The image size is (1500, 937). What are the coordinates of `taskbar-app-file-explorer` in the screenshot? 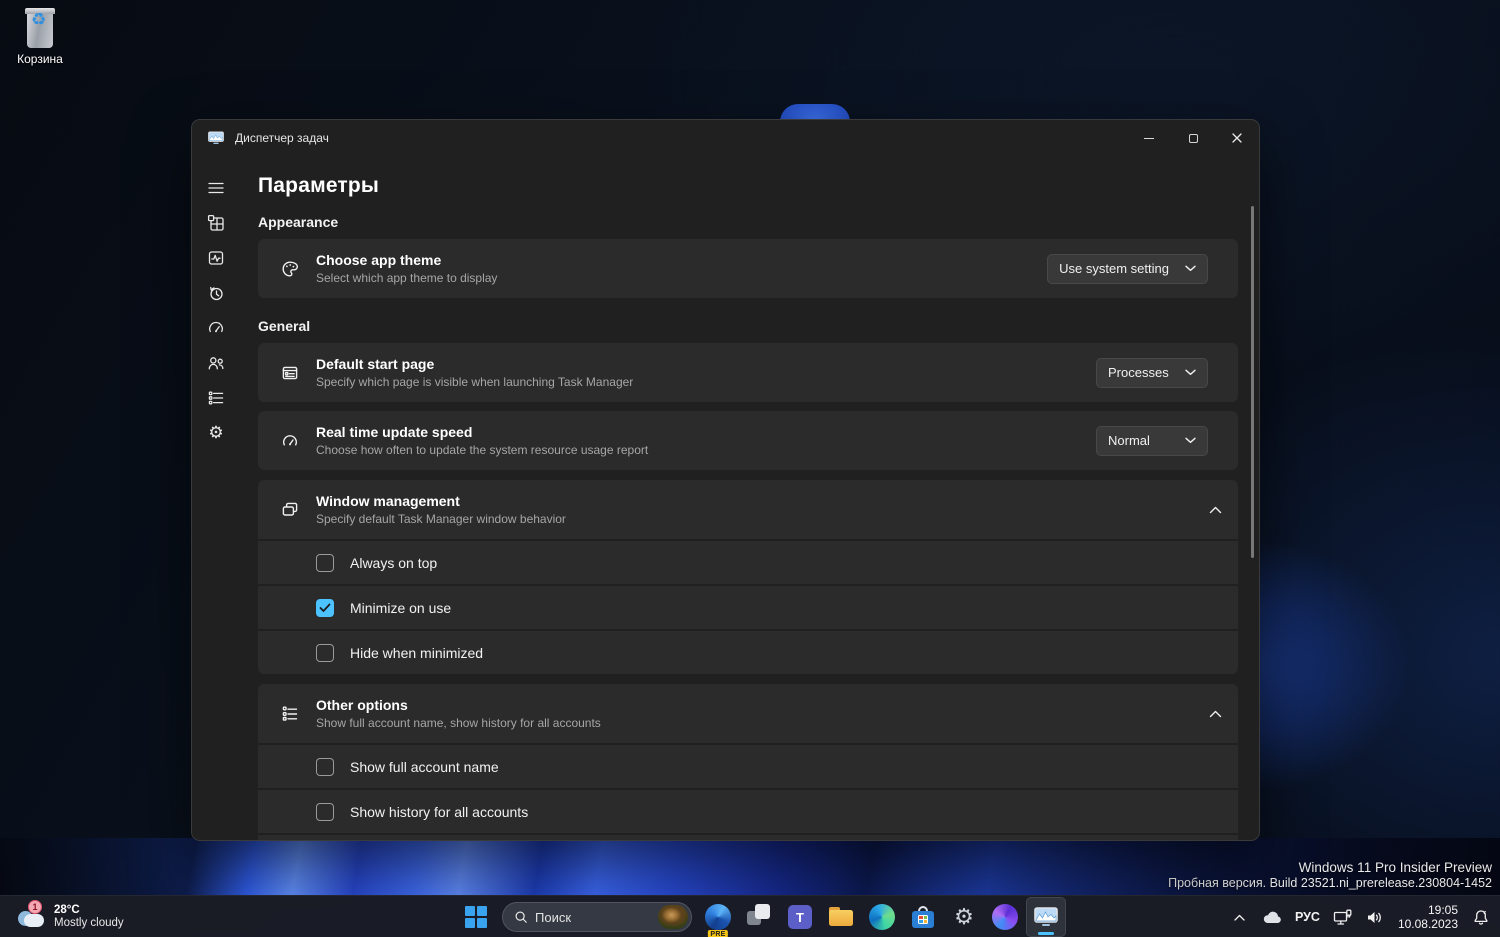 It's located at (841, 917).